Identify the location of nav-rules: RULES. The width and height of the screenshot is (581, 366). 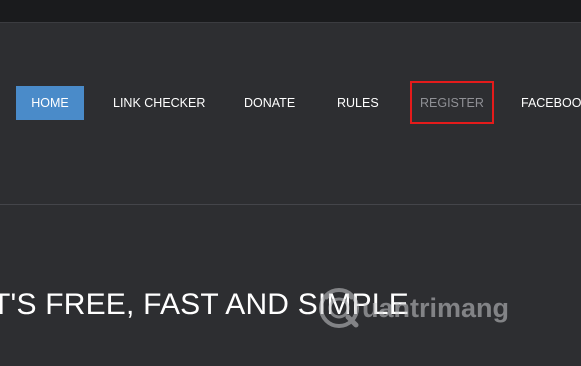
(358, 103).